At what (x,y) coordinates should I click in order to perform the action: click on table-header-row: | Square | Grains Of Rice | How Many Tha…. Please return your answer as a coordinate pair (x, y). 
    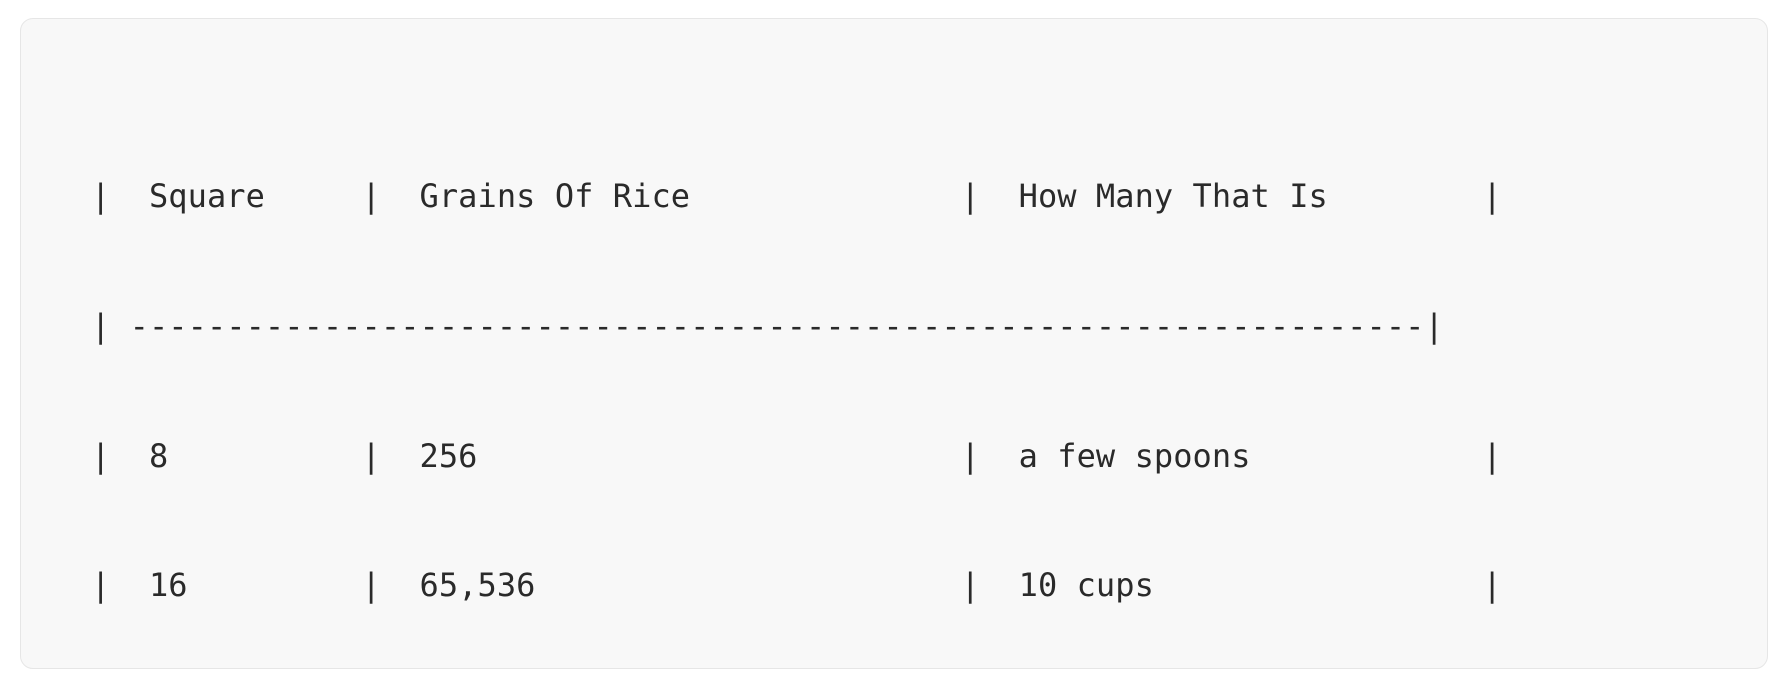
    Looking at the image, I should click on (796, 196).